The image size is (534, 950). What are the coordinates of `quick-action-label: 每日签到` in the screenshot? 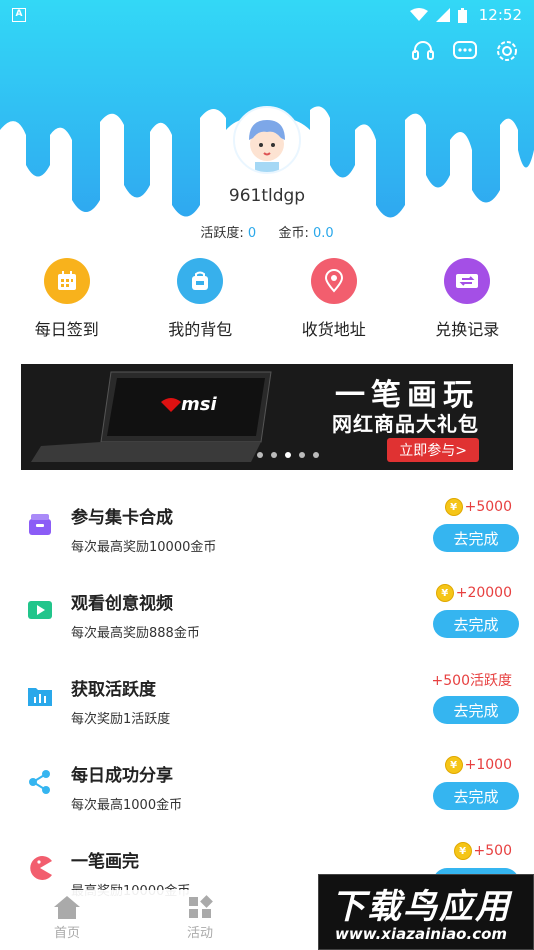 It's located at (66, 329).